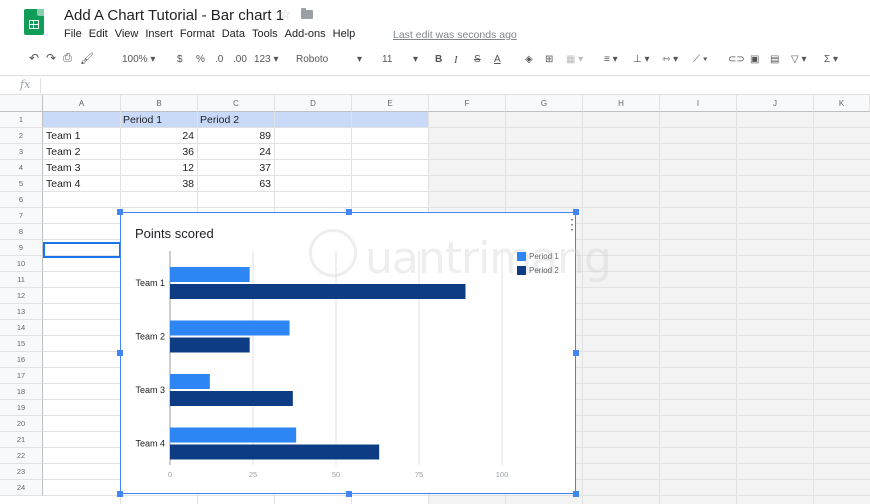 The width and height of the screenshot is (870, 504). What do you see at coordinates (21, 248) in the screenshot?
I see `row-header-9: 9` at bounding box center [21, 248].